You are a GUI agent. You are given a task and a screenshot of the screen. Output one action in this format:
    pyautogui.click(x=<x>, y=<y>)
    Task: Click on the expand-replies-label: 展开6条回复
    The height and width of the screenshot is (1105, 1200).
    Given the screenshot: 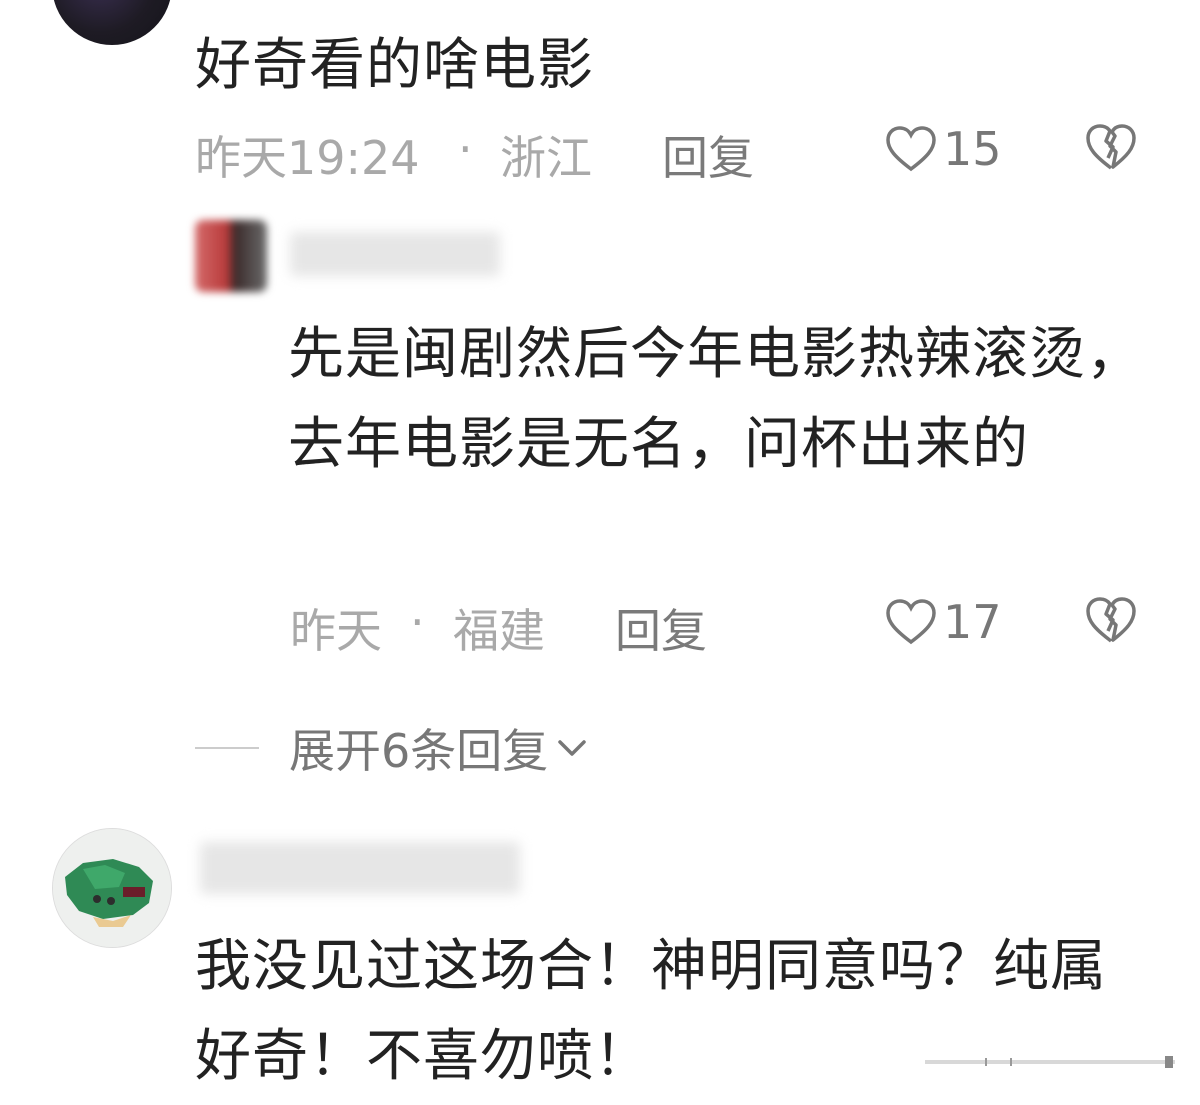 What is the action you would take?
    pyautogui.click(x=419, y=751)
    